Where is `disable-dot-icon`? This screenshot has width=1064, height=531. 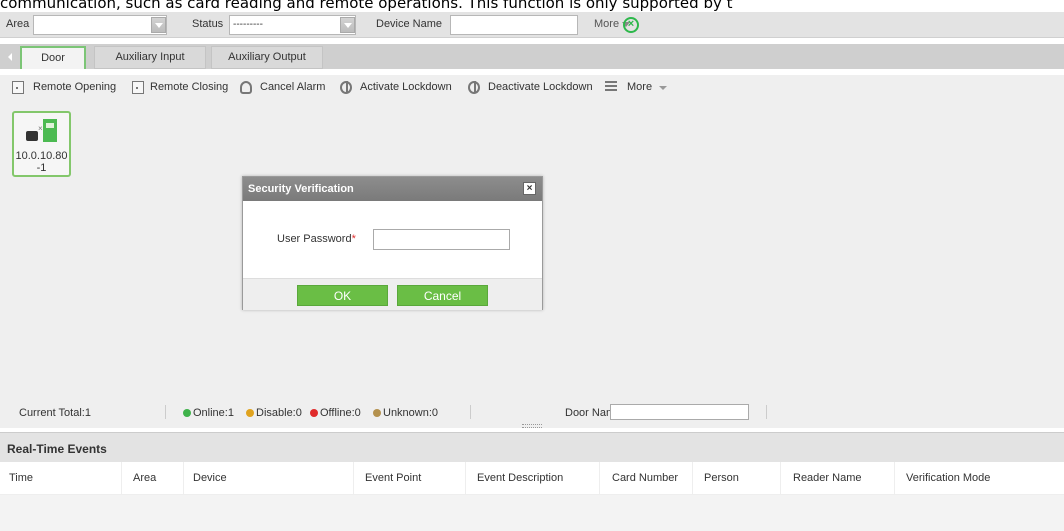 disable-dot-icon is located at coordinates (250, 413).